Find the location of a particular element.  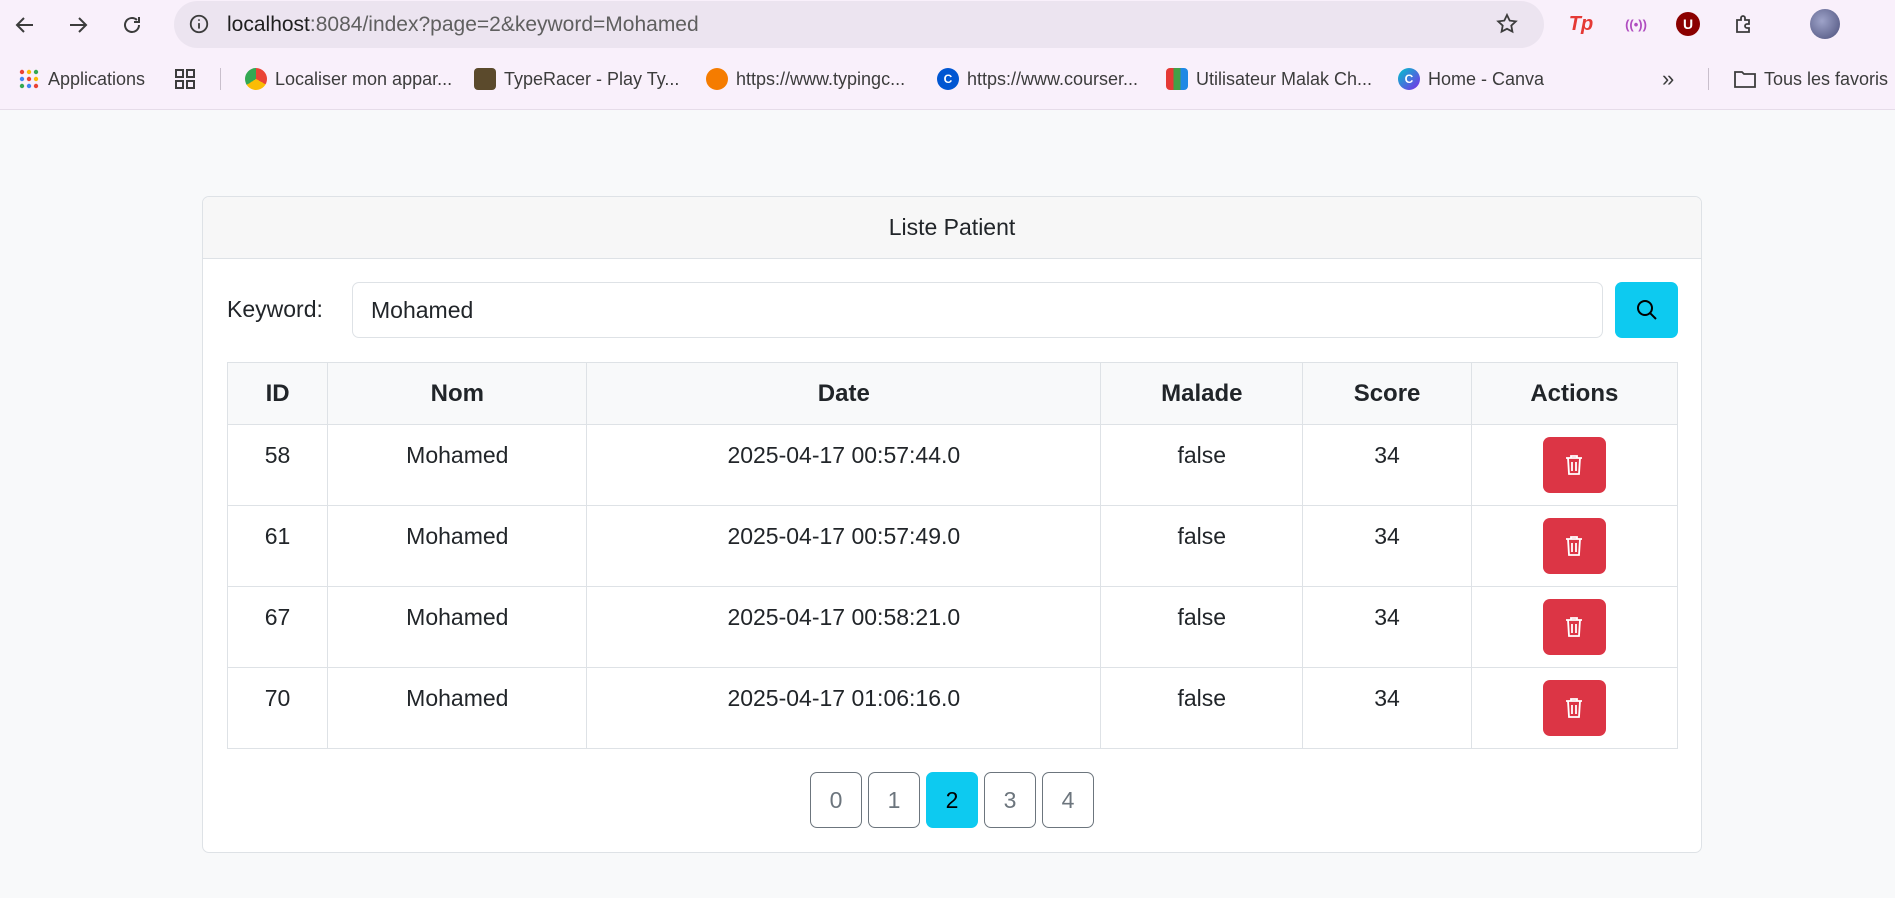

grid-icon is located at coordinates (185, 79).